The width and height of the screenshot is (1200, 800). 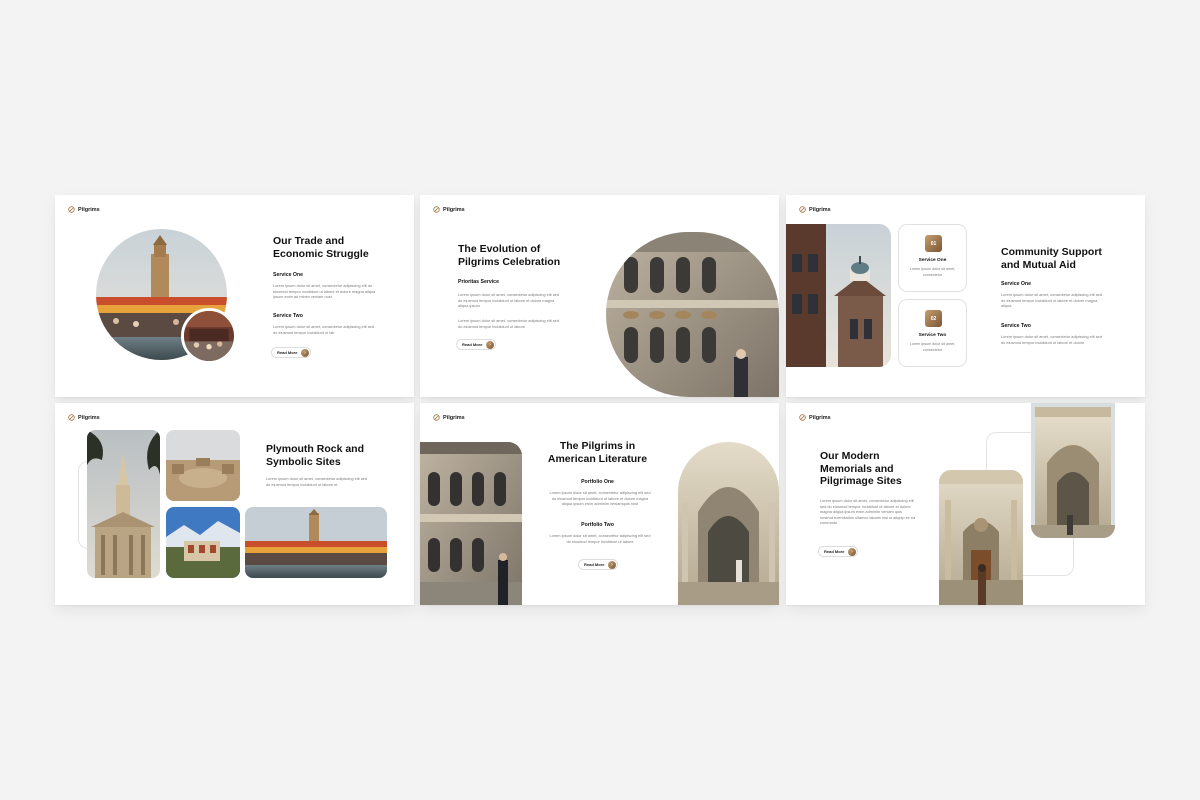 I want to click on slide-title: Our Trade and Economic Struggle, so click(x=321, y=247).